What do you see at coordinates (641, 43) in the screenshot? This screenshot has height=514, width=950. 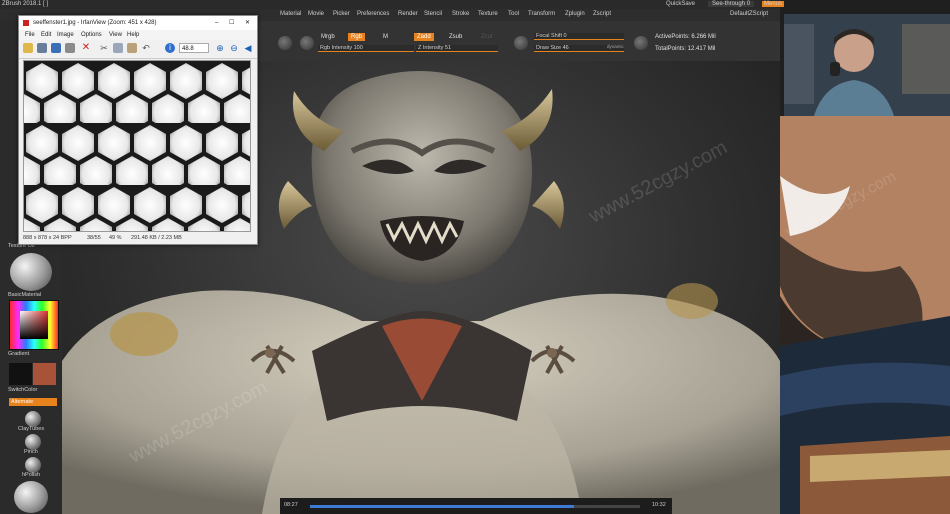 I see `mesh-stats-icon` at bounding box center [641, 43].